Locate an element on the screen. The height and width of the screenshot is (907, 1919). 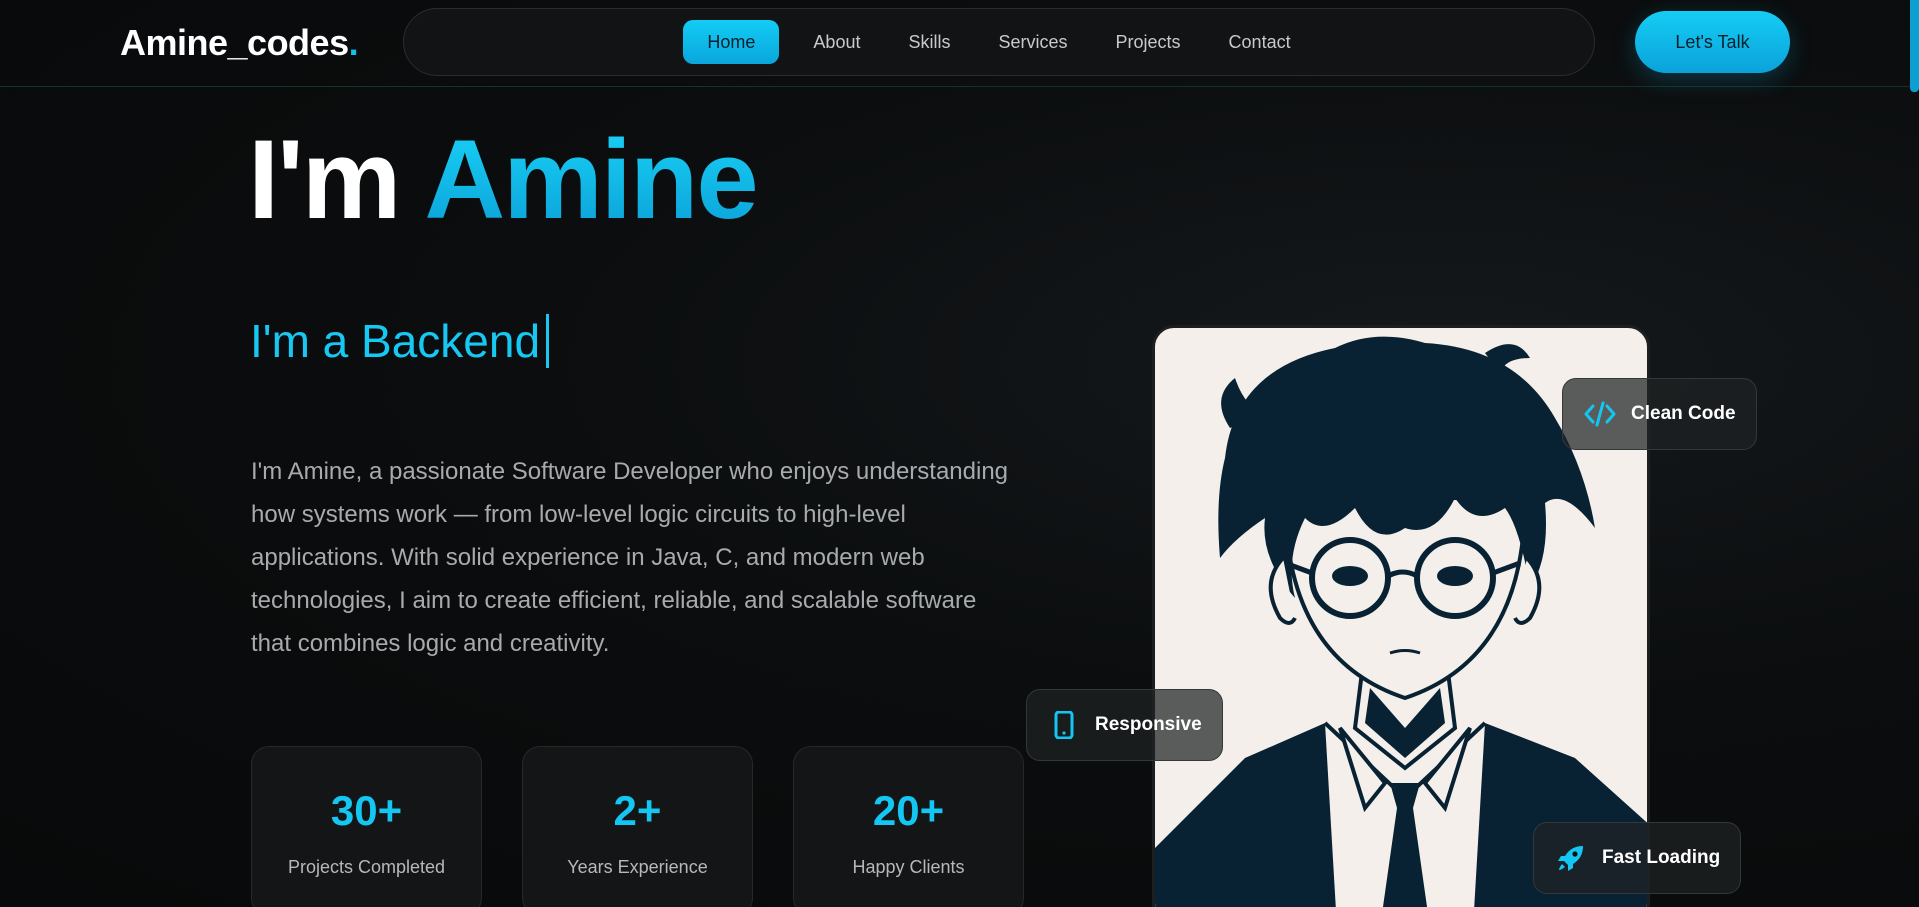
mobile-icon is located at coordinates (1064, 725).